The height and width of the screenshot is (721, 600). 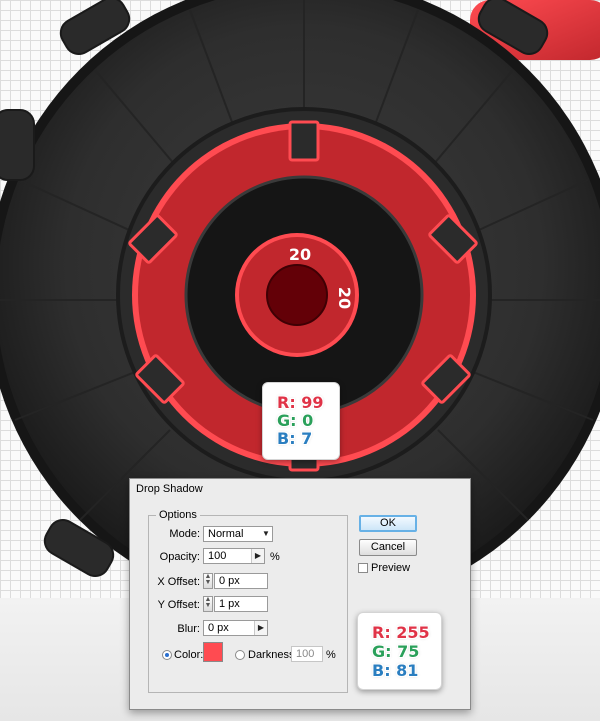 I want to click on rgb-callout-color: R: 255 G: 75 B: 81, so click(x=399, y=651).